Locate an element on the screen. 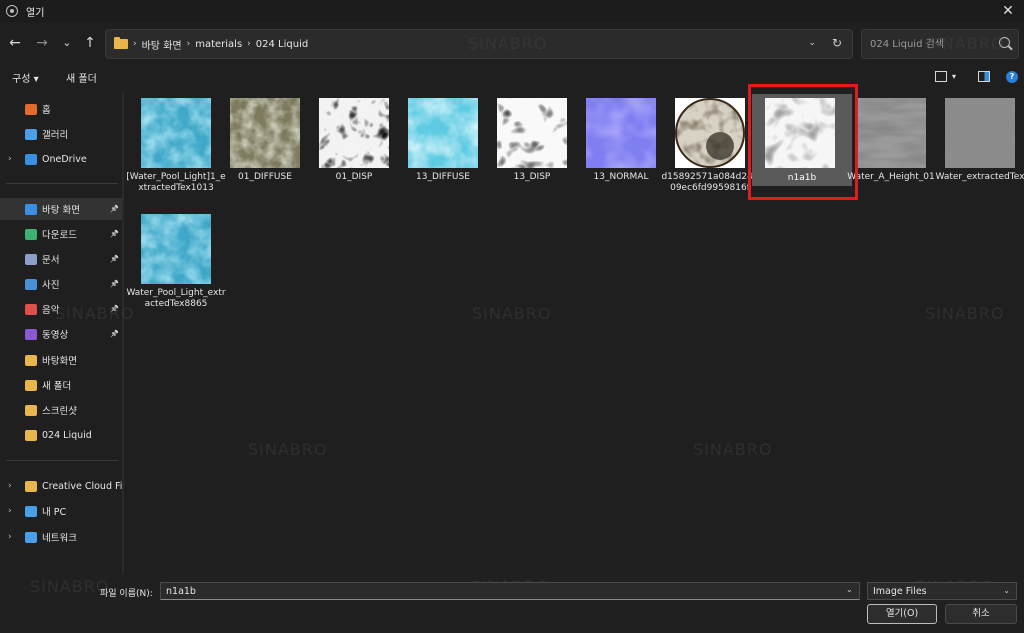  file-name: 13_DISP is located at coordinates (532, 177).